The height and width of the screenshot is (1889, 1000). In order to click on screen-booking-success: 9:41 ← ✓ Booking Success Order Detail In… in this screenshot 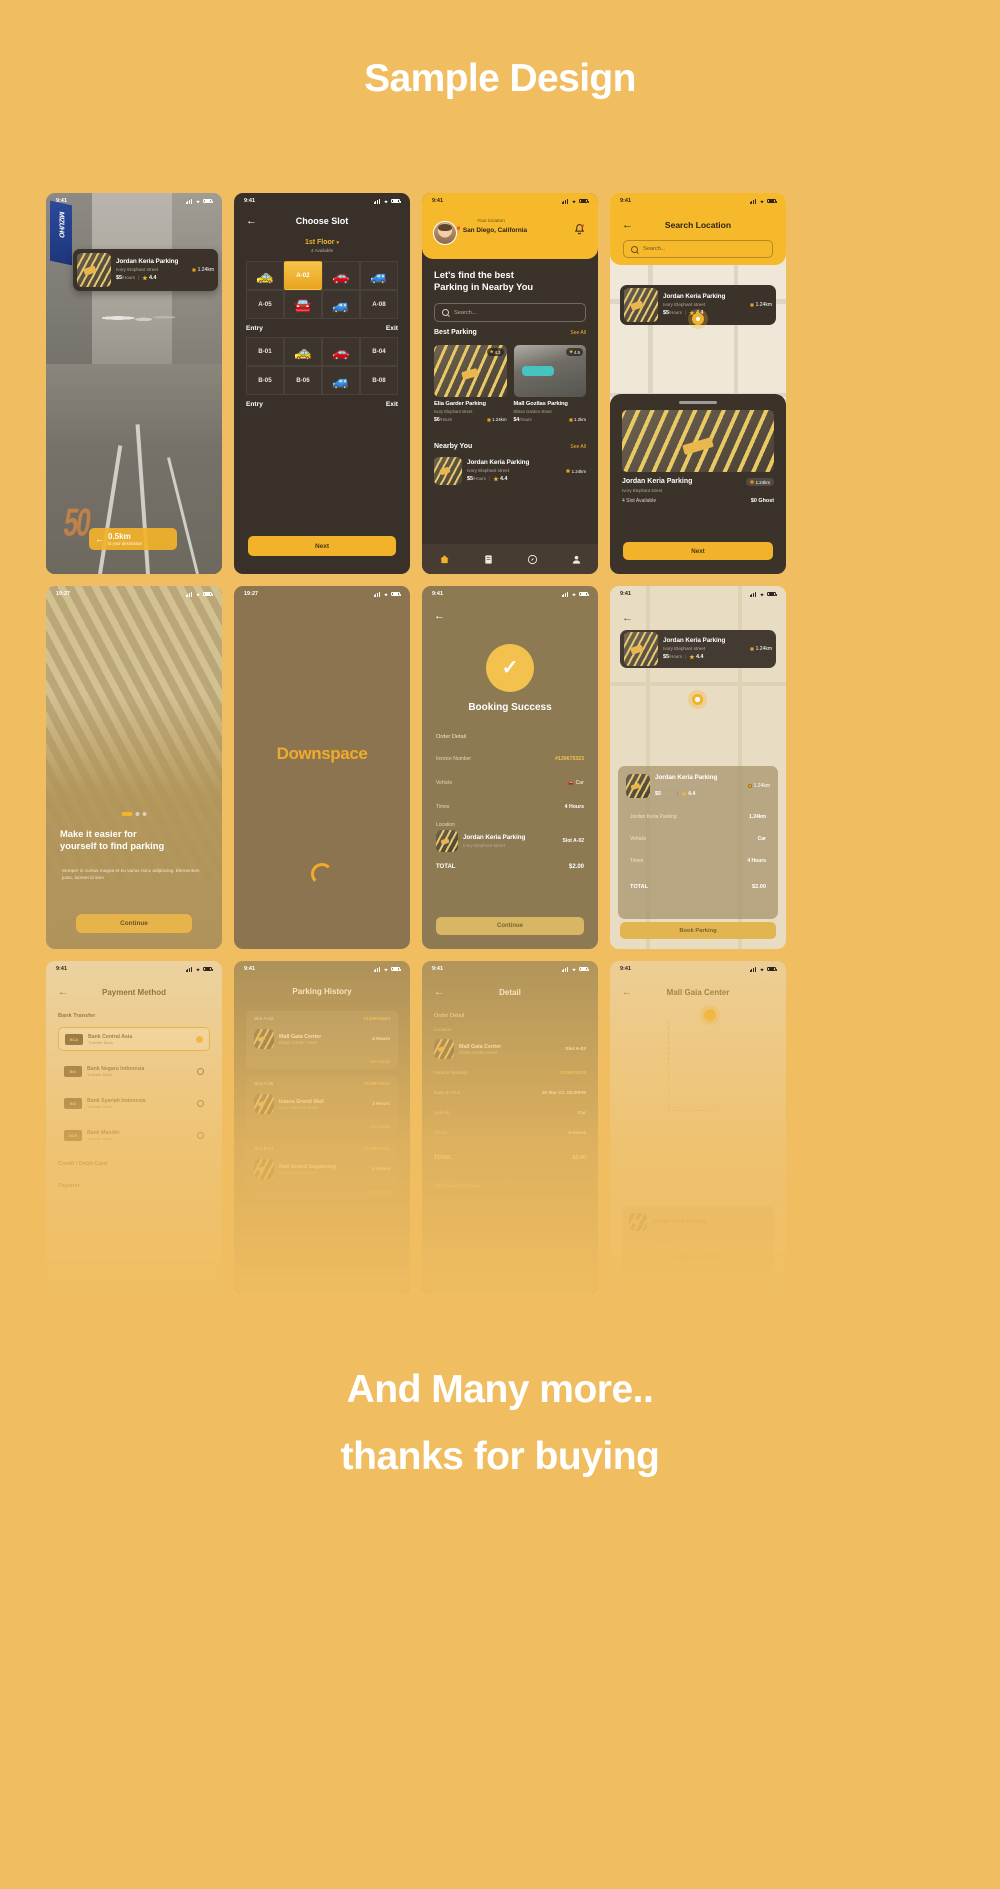, I will do `click(510, 767)`.